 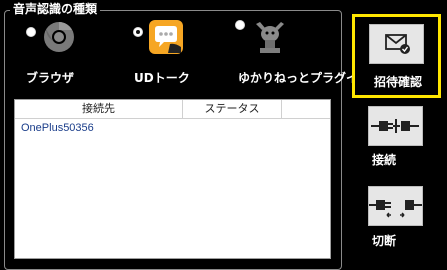 I want to click on disconnect-button, so click(x=395, y=206).